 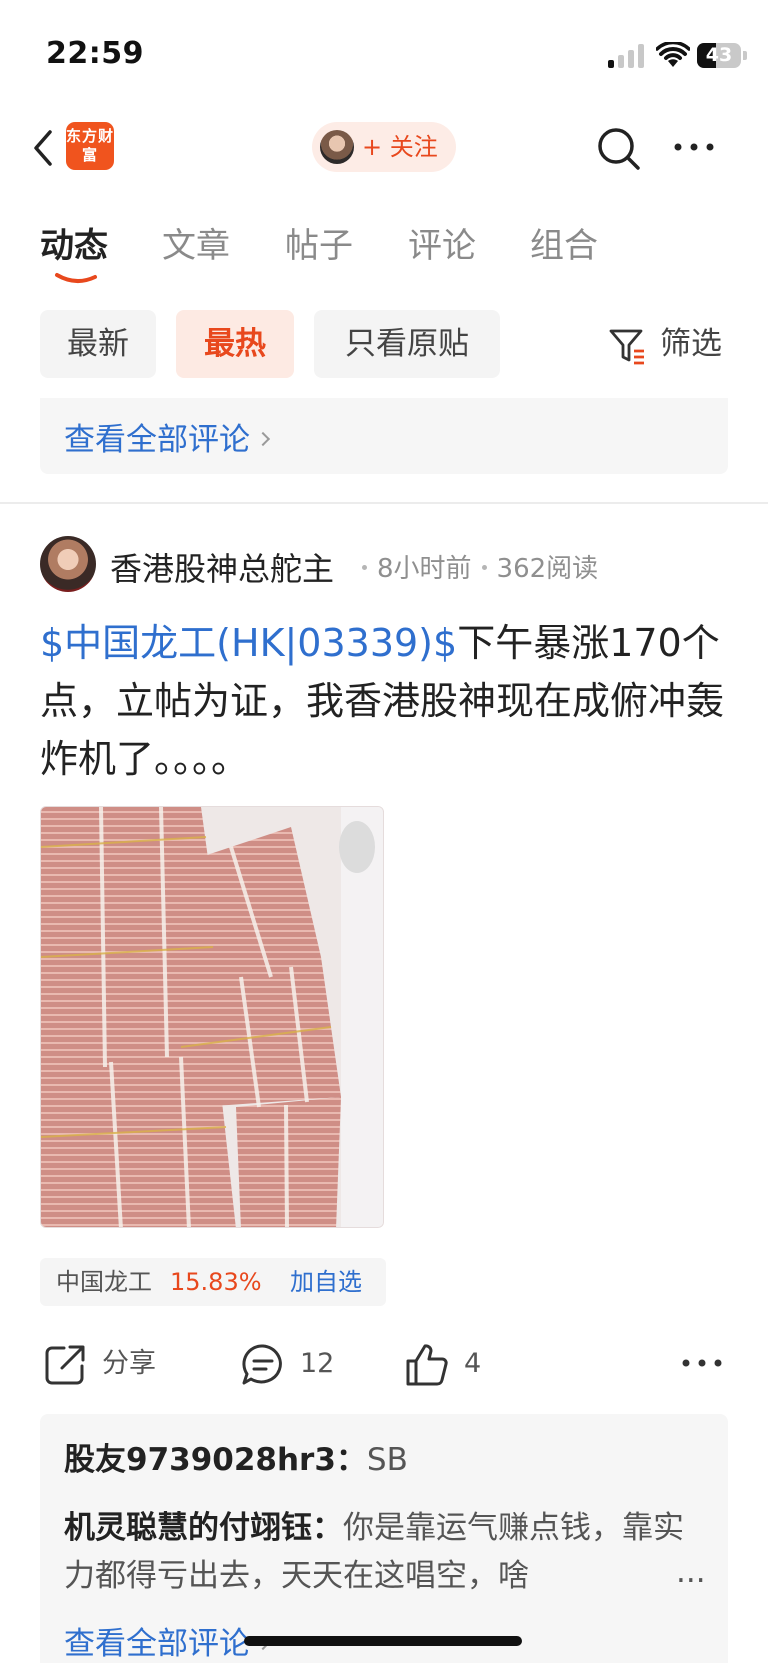 I want to click on tab-dynamic: 动态, so click(x=74, y=242).